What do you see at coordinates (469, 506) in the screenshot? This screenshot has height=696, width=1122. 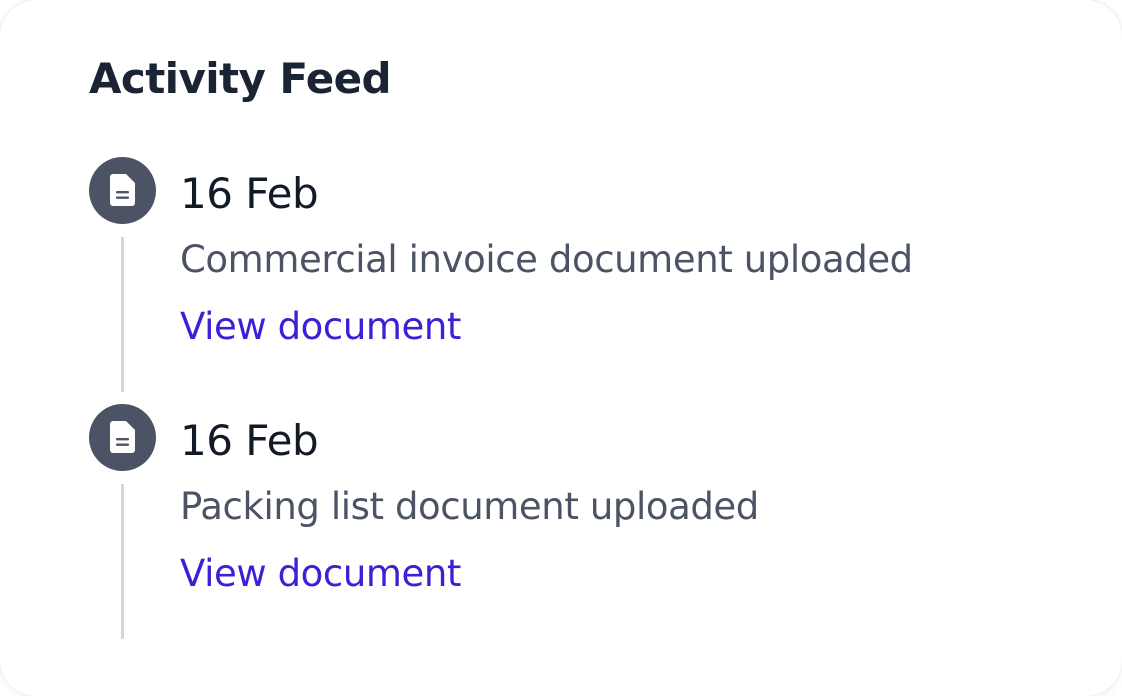 I see `feed-item-description: Packing list document uploaded` at bounding box center [469, 506].